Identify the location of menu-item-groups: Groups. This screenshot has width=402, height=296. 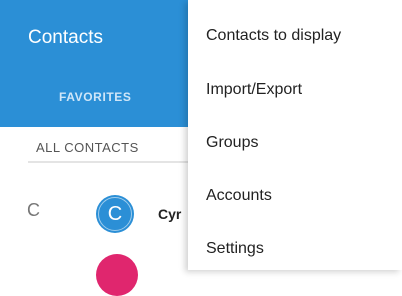
(232, 143).